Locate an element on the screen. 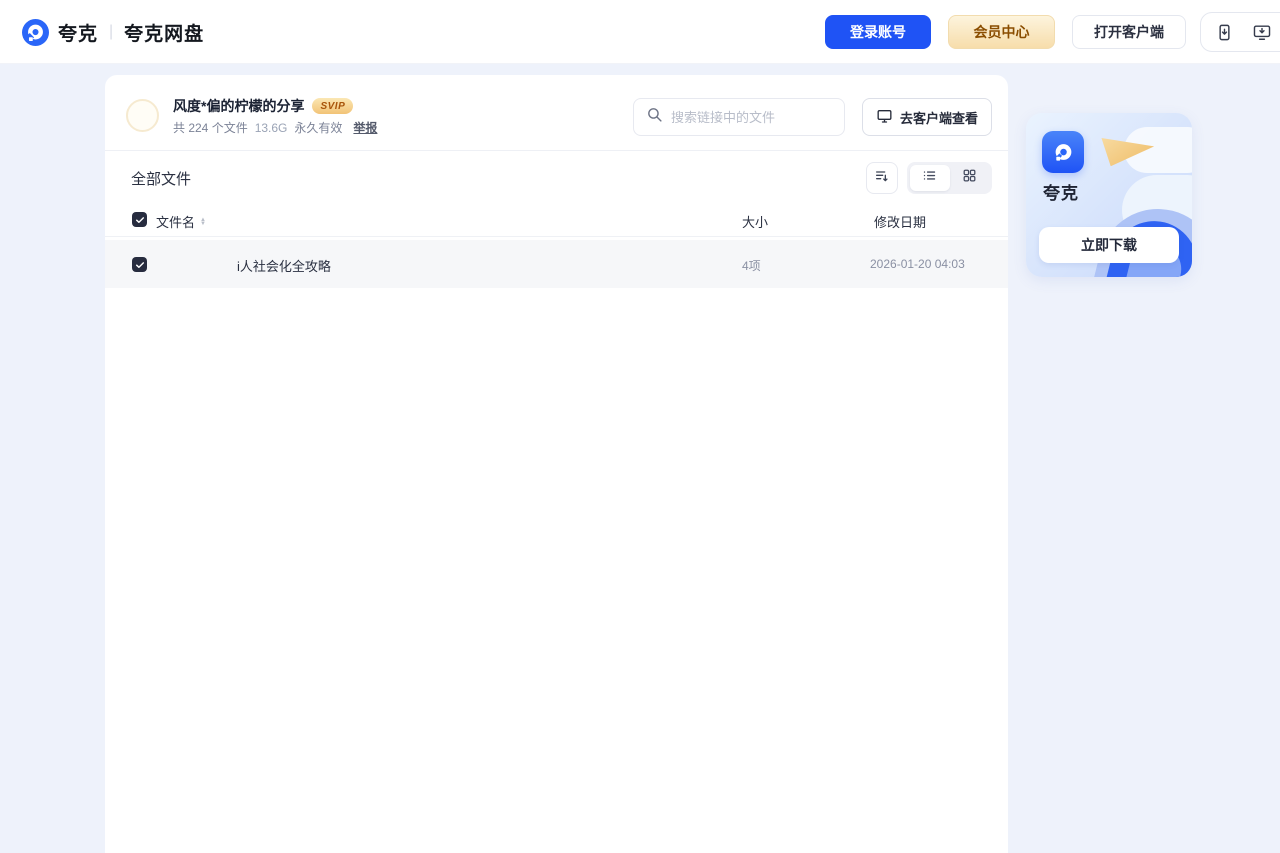 This screenshot has width=1280, height=853. column-filename-label: 文件名 is located at coordinates (176, 222).